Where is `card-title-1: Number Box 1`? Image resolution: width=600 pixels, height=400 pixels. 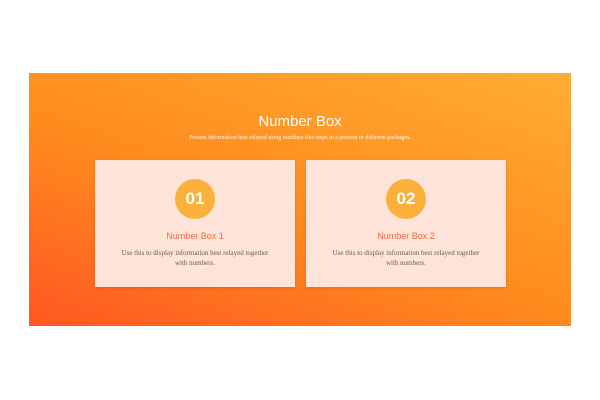
card-title-1: Number Box 1 is located at coordinates (195, 236).